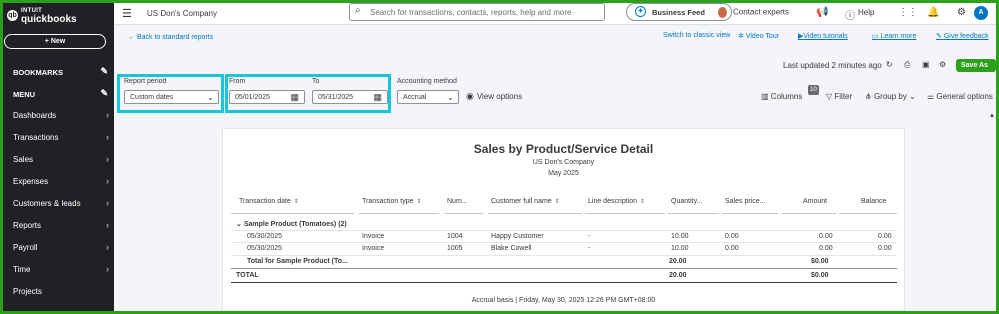 The image size is (999, 314). Describe the element at coordinates (889, 64) in the screenshot. I see `refresh-icon: ↻` at that location.